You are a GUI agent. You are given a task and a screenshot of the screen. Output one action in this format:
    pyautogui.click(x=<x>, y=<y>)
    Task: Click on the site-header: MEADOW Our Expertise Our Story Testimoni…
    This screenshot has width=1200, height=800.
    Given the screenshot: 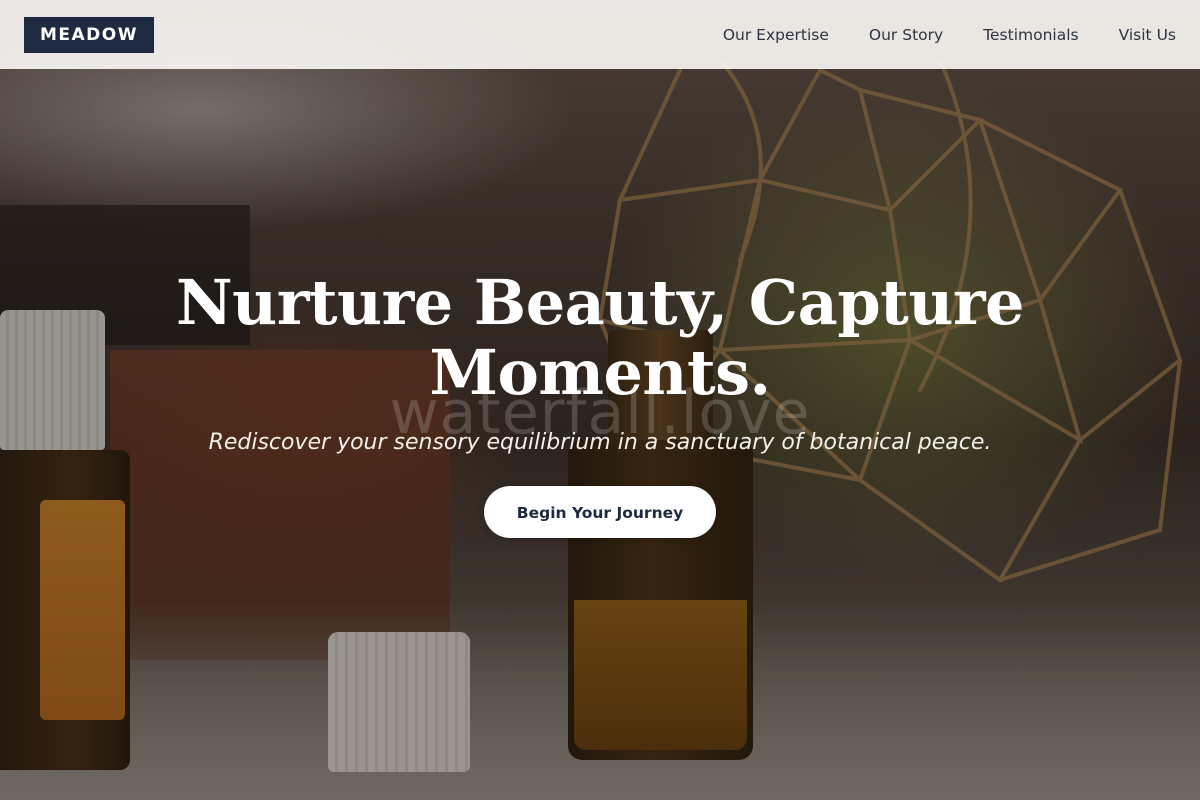 What is the action you would take?
    pyautogui.click(x=600, y=34)
    